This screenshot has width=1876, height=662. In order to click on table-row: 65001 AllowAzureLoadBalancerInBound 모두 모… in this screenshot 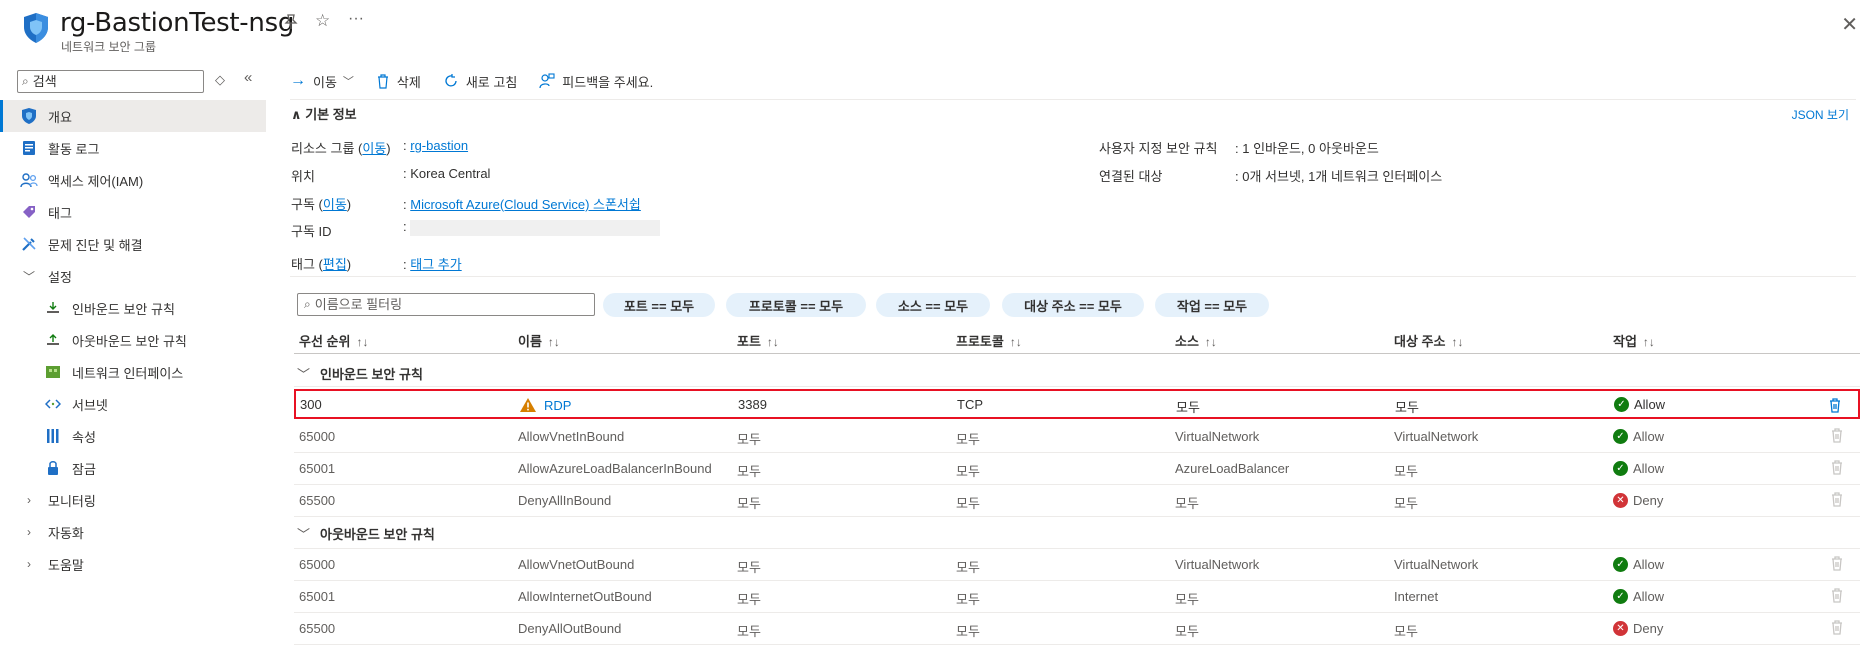, I will do `click(1077, 468)`.